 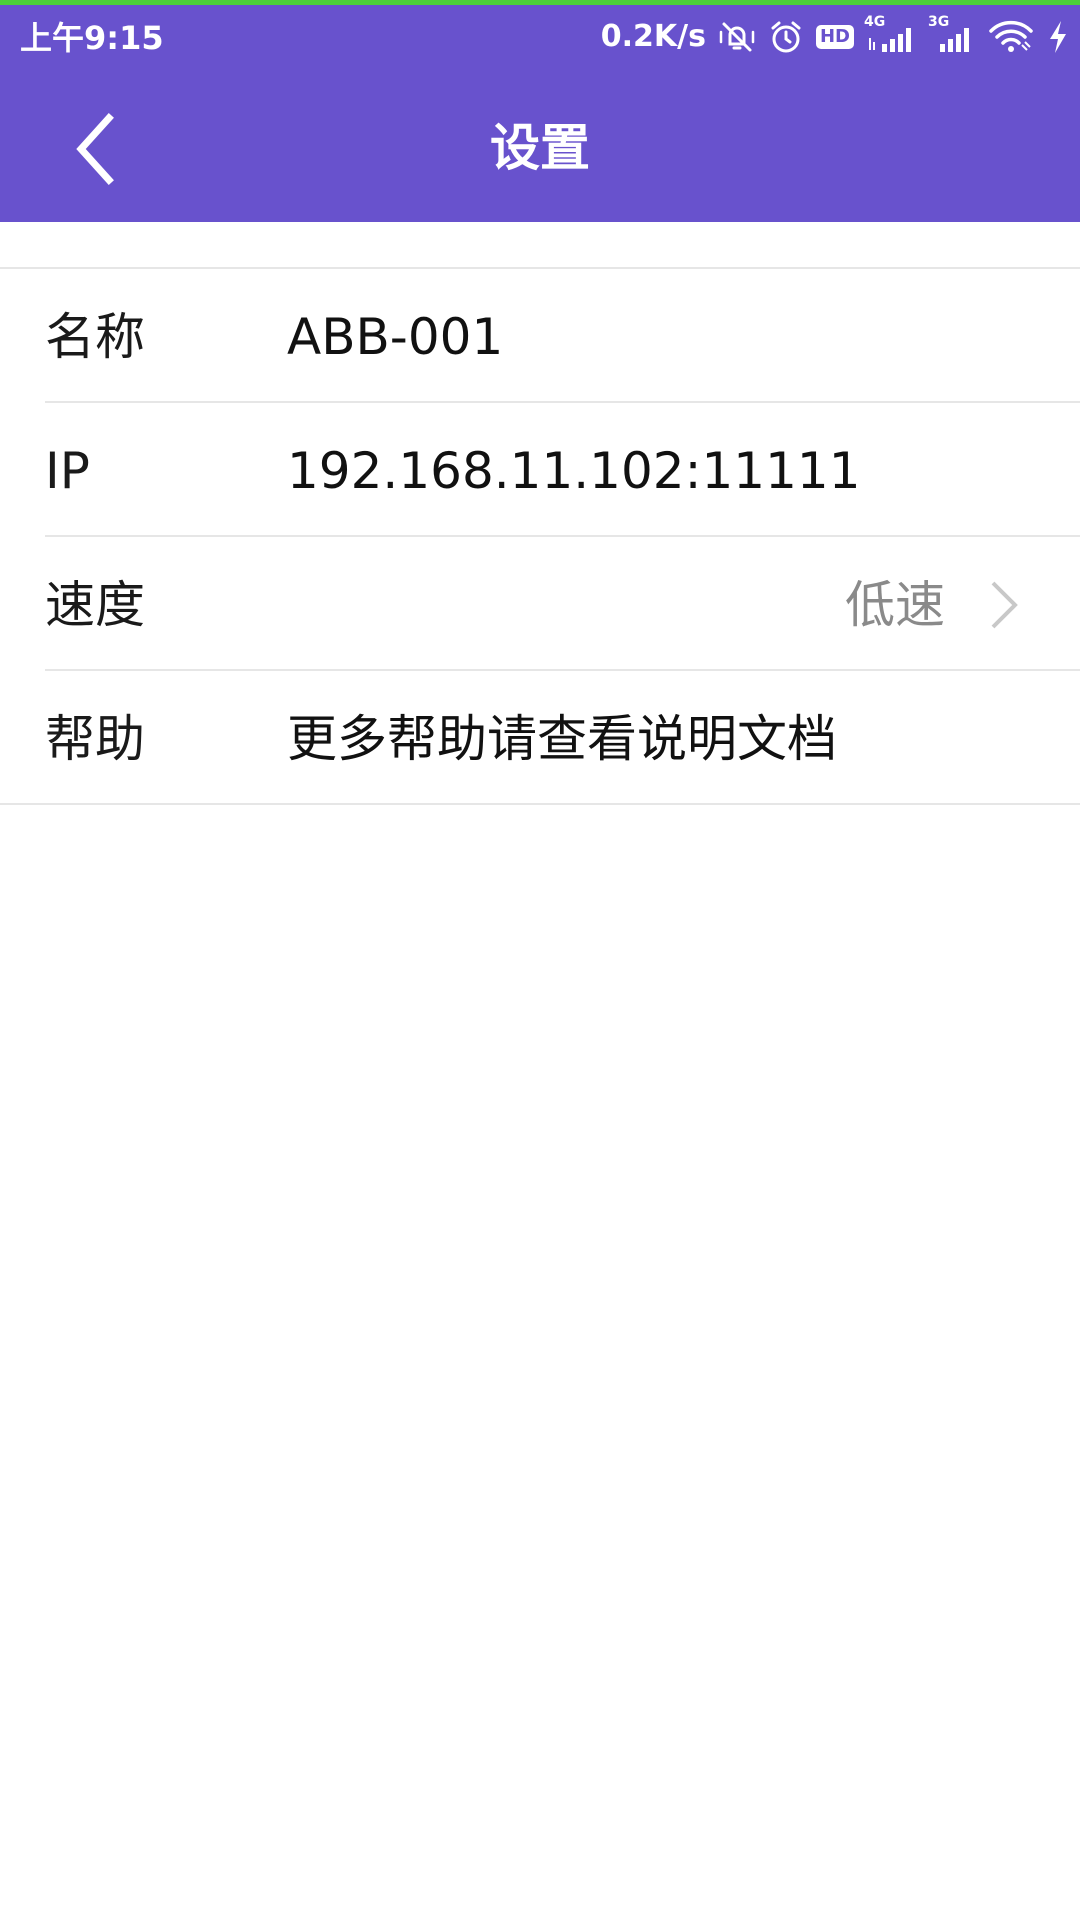 I want to click on help-value: 更多帮助请查看说明文档, so click(x=562, y=739).